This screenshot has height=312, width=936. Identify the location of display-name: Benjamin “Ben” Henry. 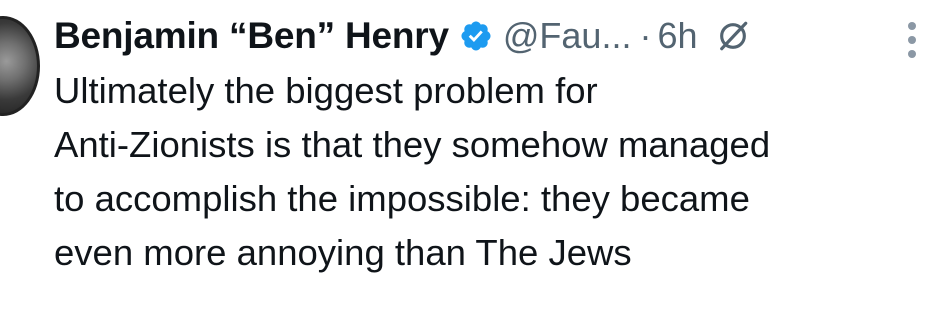
(251, 36).